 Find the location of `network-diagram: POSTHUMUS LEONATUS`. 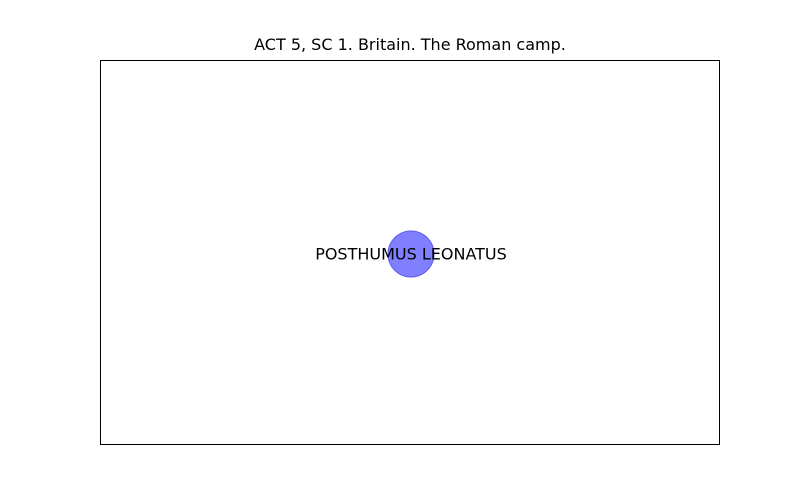

network-diagram: POSTHUMUS LEONATUS is located at coordinates (411, 254).